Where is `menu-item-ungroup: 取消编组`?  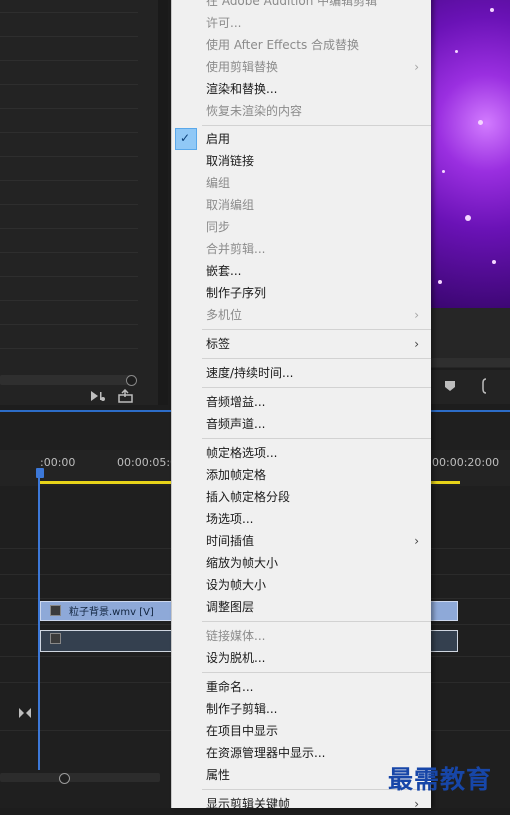 menu-item-ungroup: 取消编组 is located at coordinates (301, 205).